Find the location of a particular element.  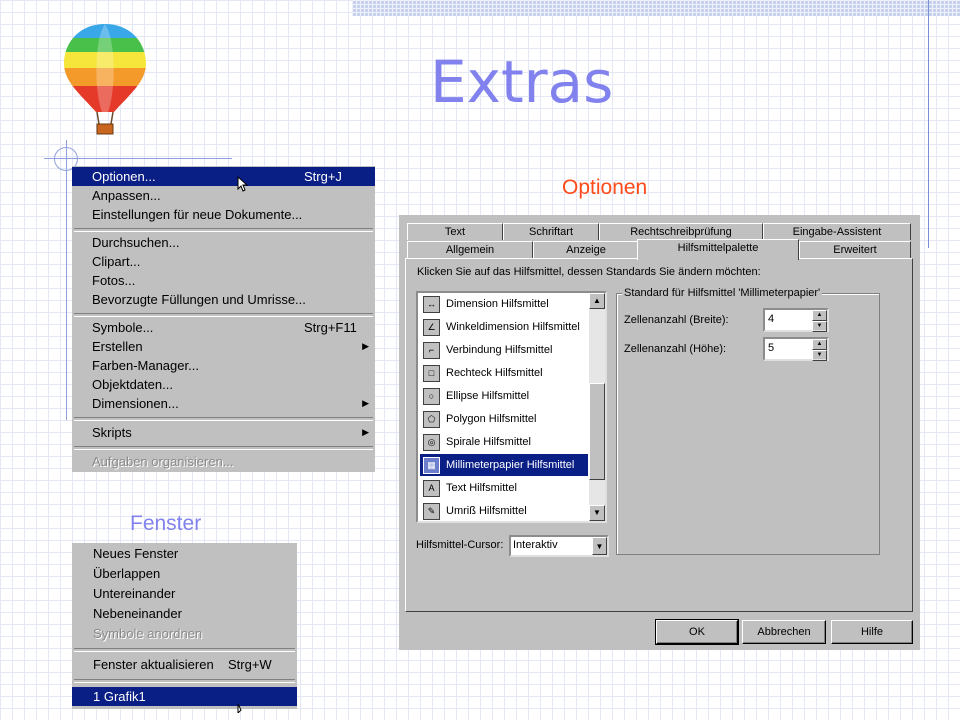

scroll-thumb is located at coordinates (597, 431).